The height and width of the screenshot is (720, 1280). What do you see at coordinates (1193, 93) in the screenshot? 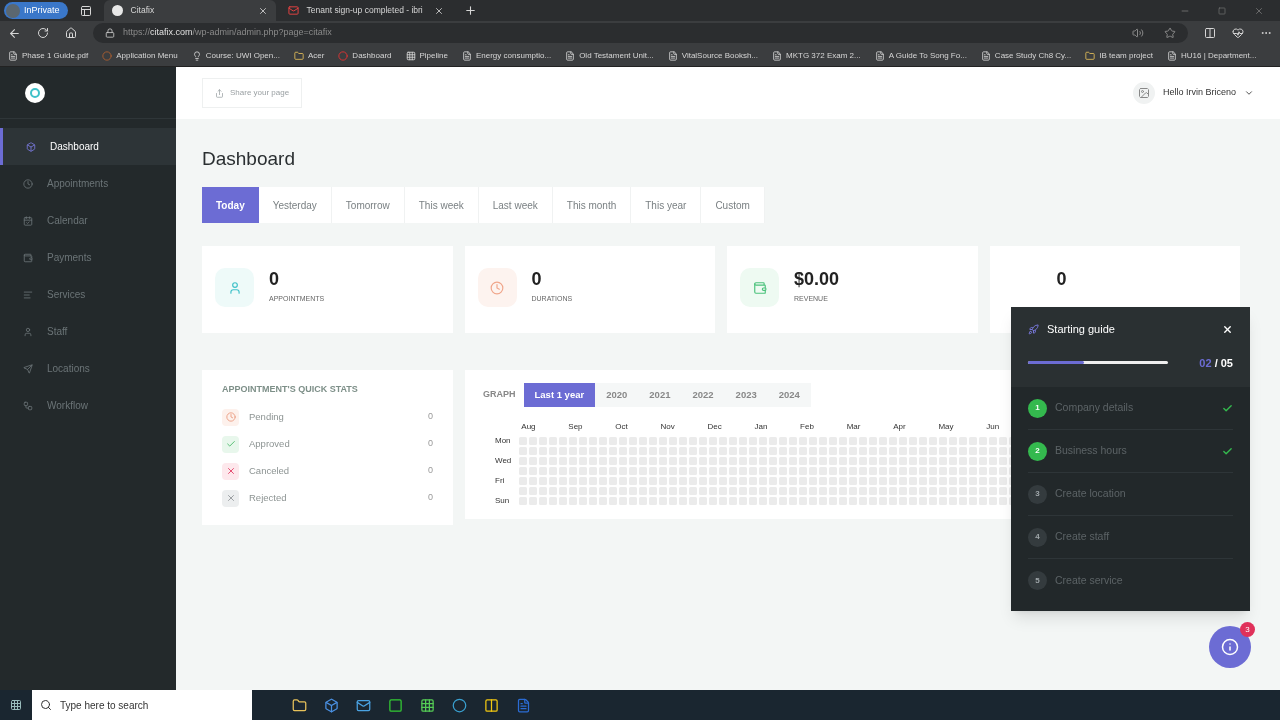
I see `user-menu: Hello Irvin Briceno` at bounding box center [1193, 93].